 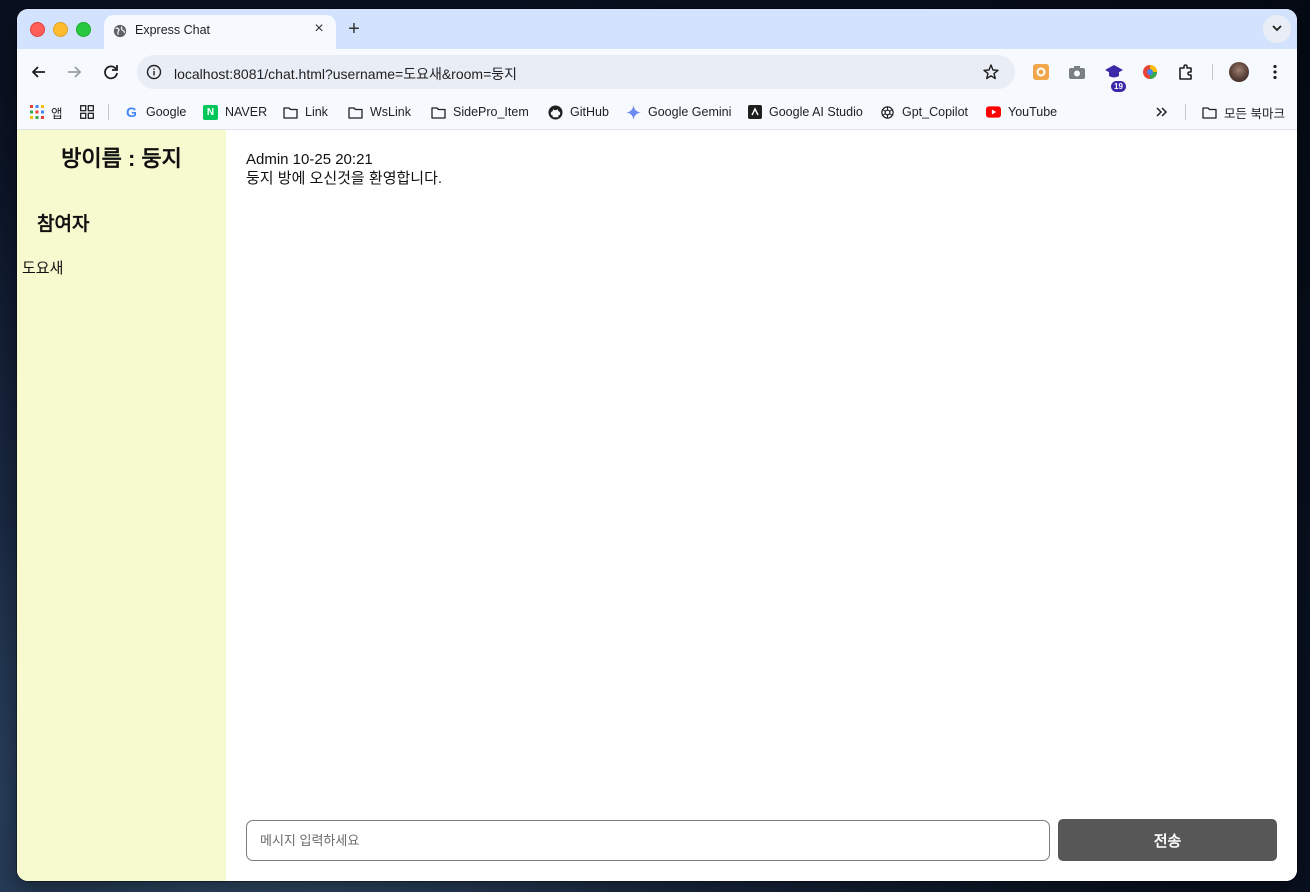 I want to click on bookmark-sidepro-item: SidePro_Item, so click(x=480, y=112).